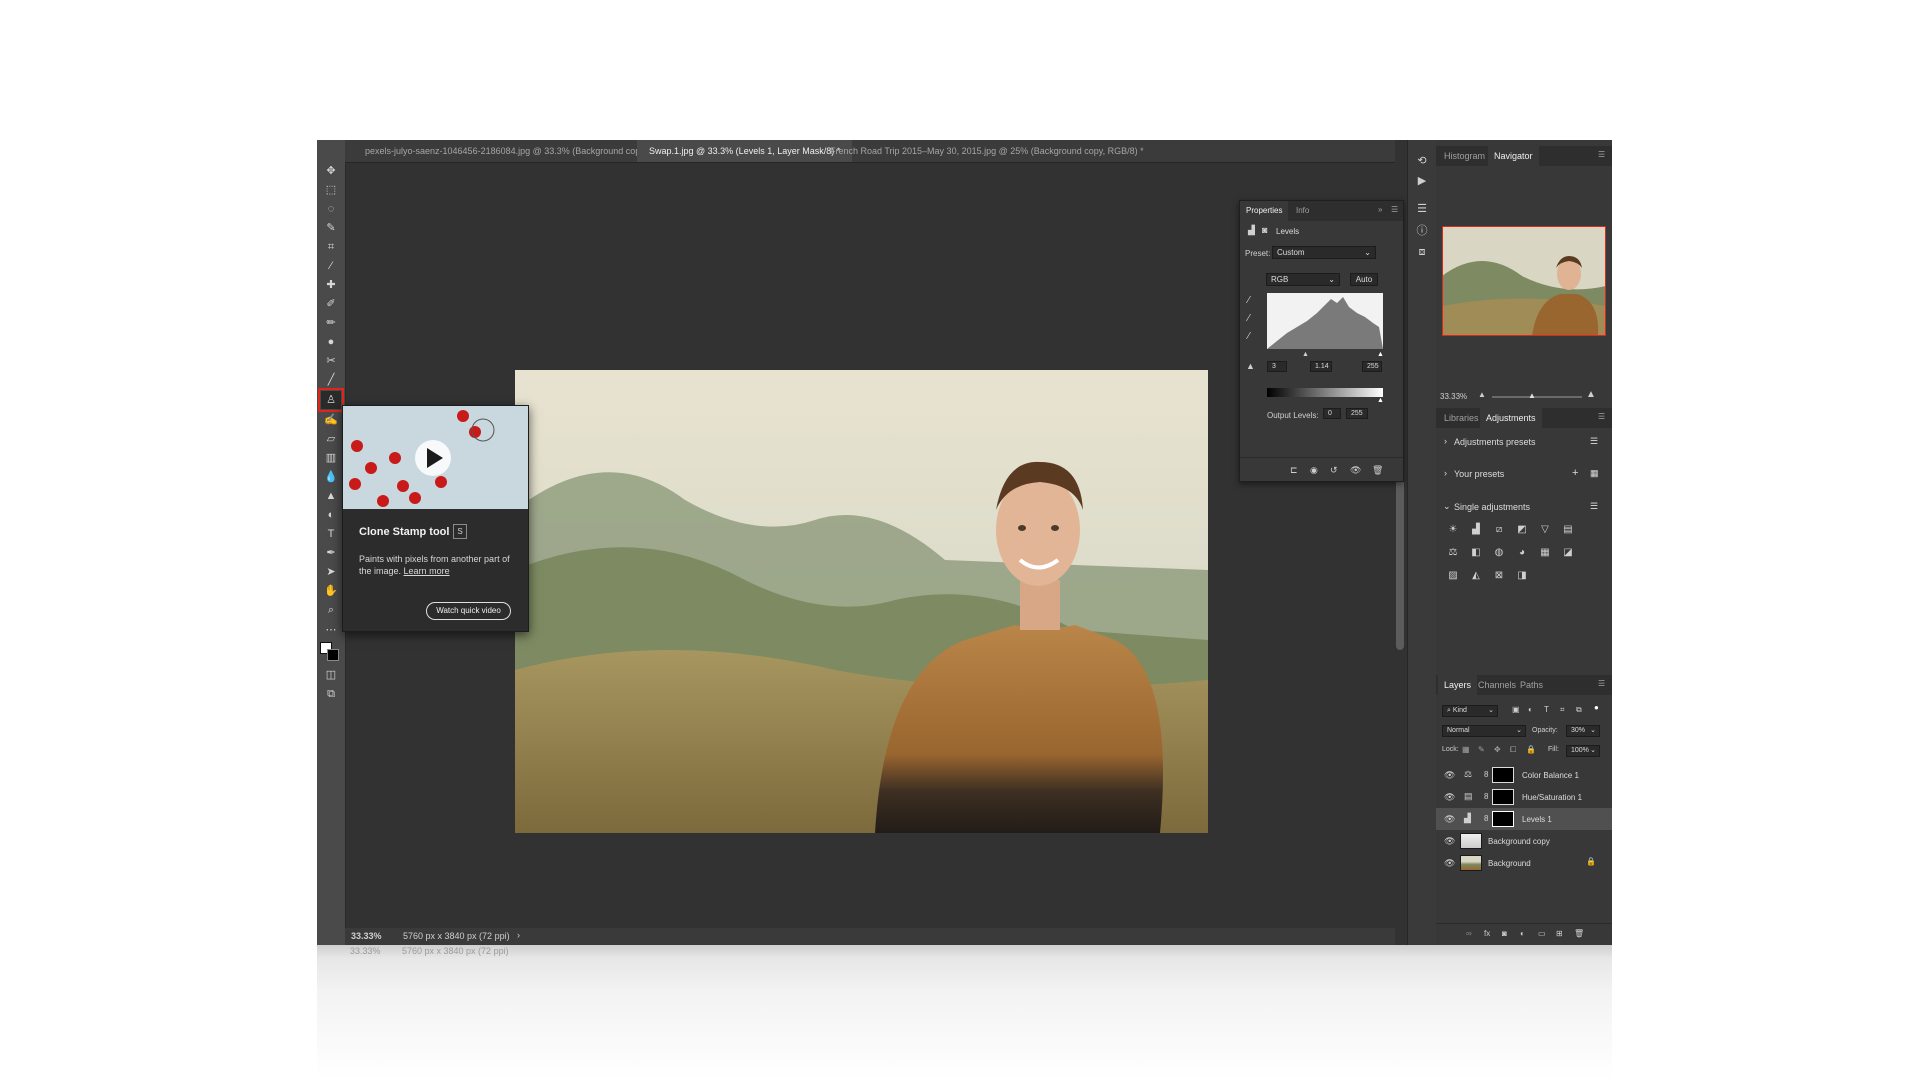  Describe the element at coordinates (331, 228) in the screenshot. I see `quick-selection-tool-icon: ✎` at that location.